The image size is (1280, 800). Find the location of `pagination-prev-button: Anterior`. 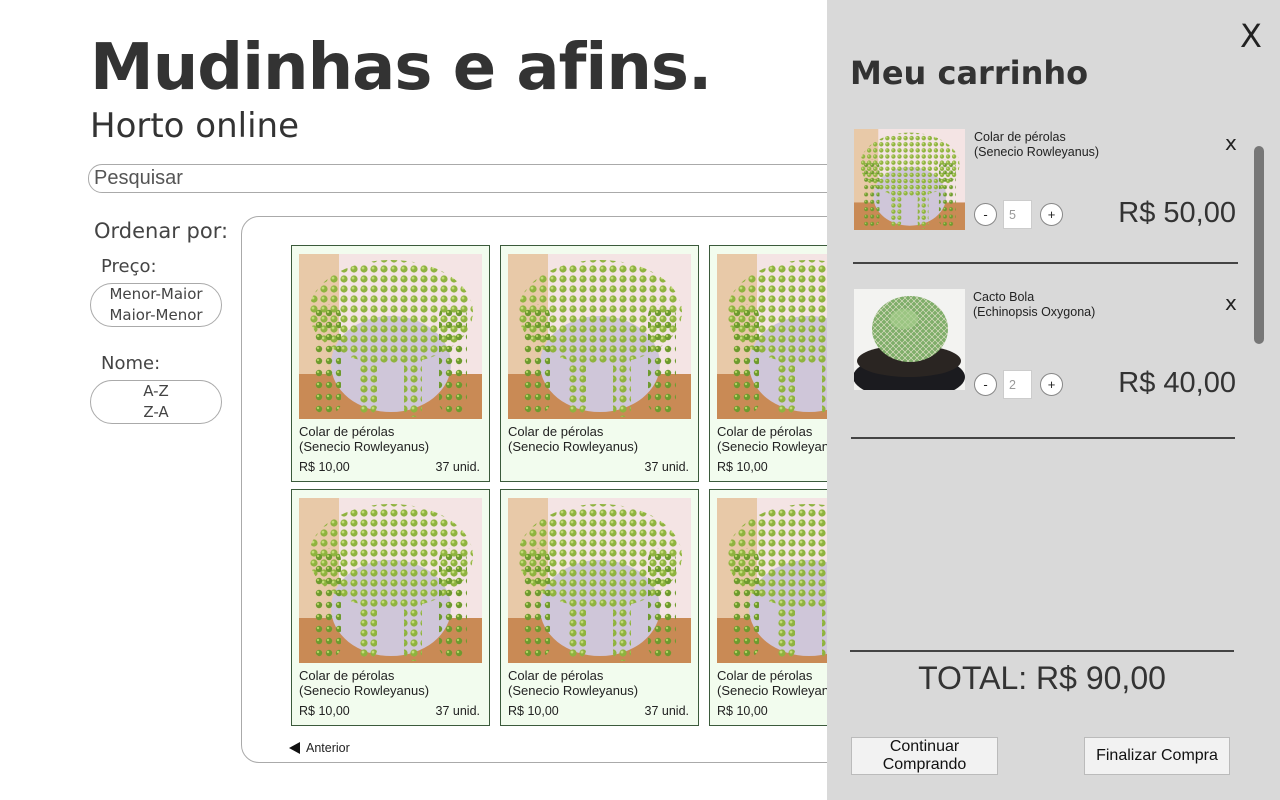

pagination-prev-button: Anterior is located at coordinates (319, 748).